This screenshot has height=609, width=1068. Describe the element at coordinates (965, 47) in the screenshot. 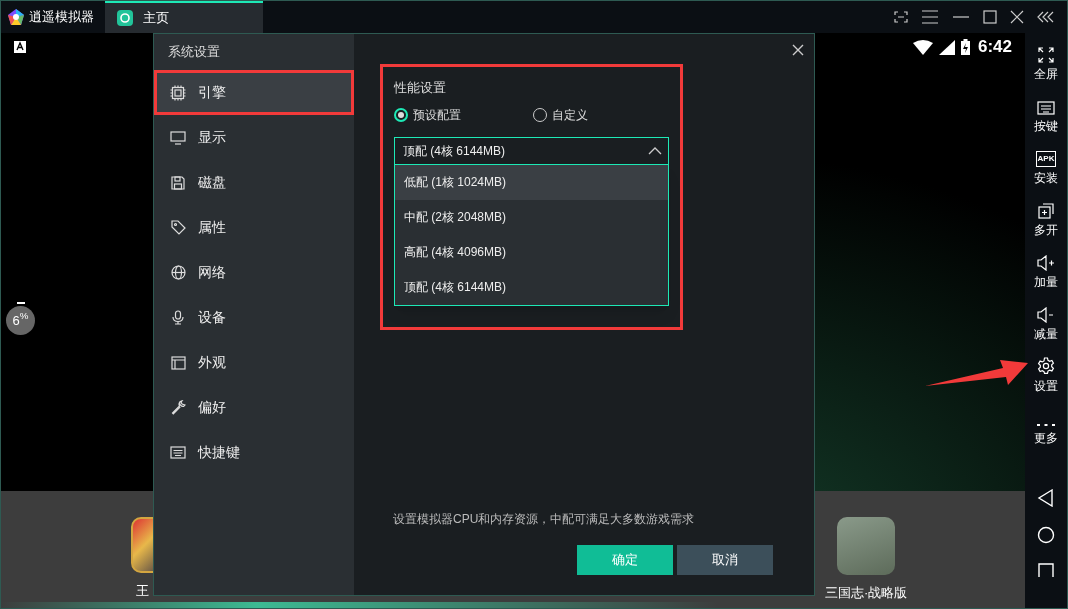

I see `battery-icon` at that location.